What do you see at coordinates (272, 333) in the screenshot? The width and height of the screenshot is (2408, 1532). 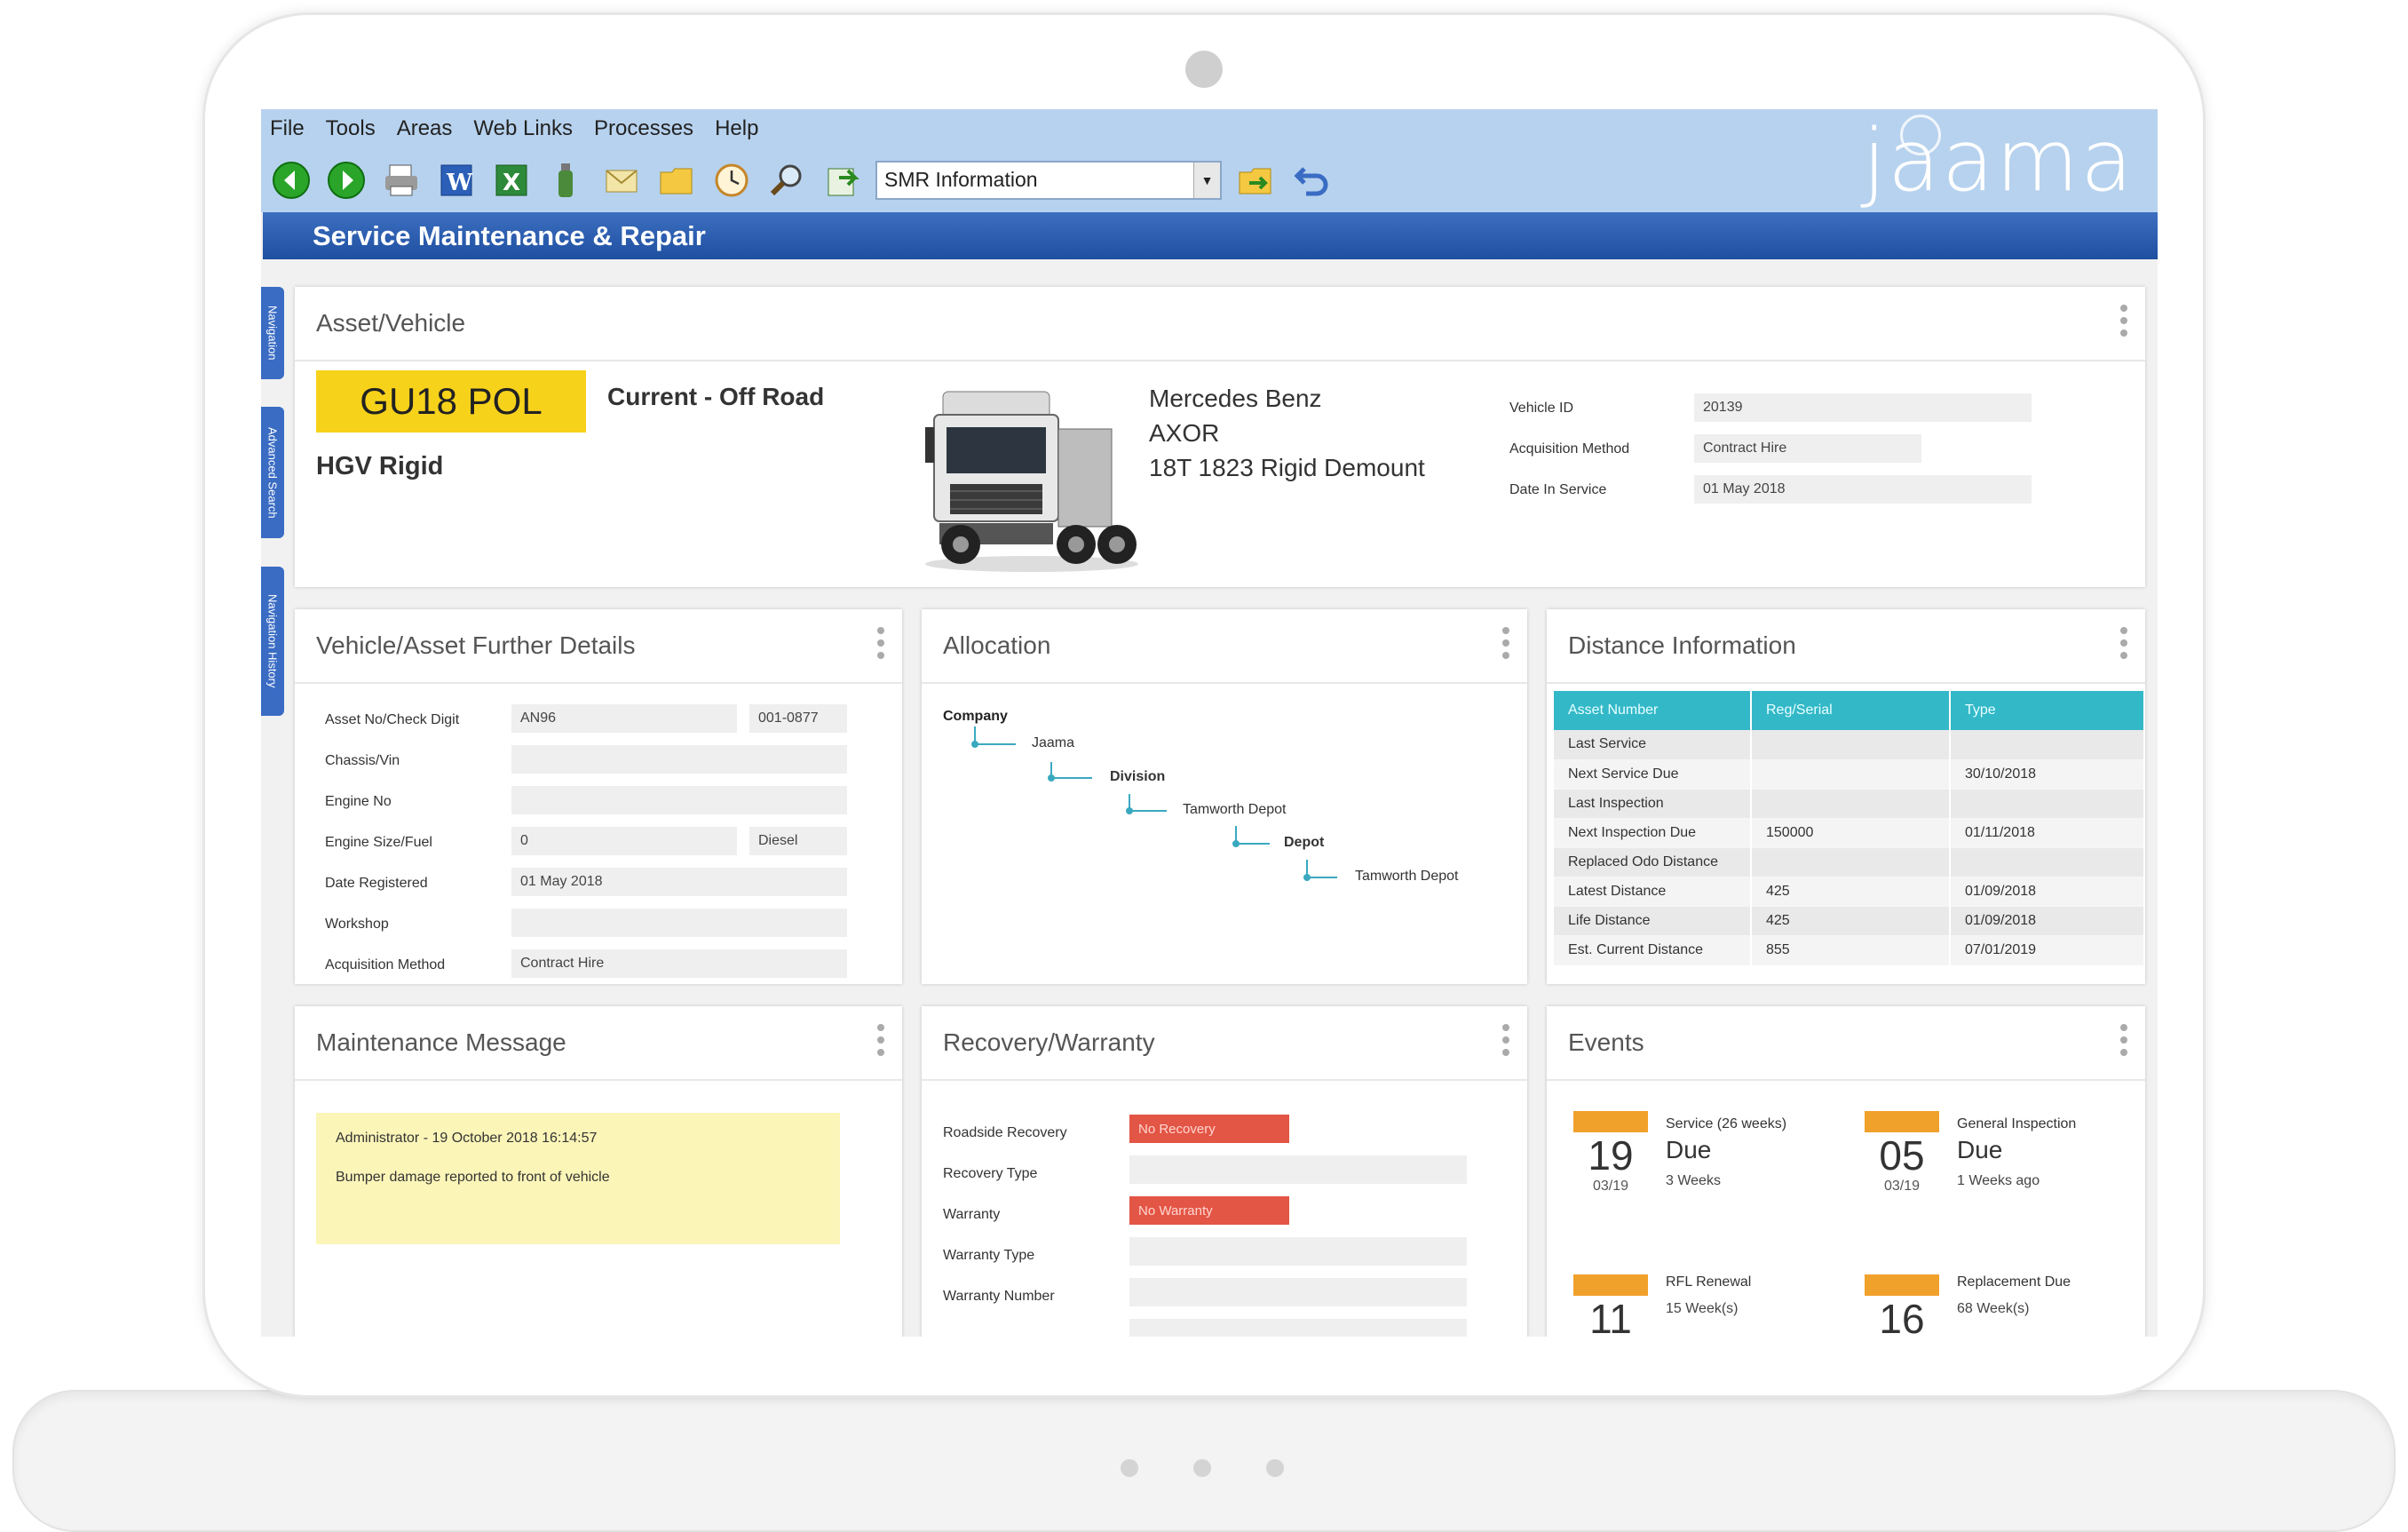 I see `tab-navigation: Navigation` at bounding box center [272, 333].